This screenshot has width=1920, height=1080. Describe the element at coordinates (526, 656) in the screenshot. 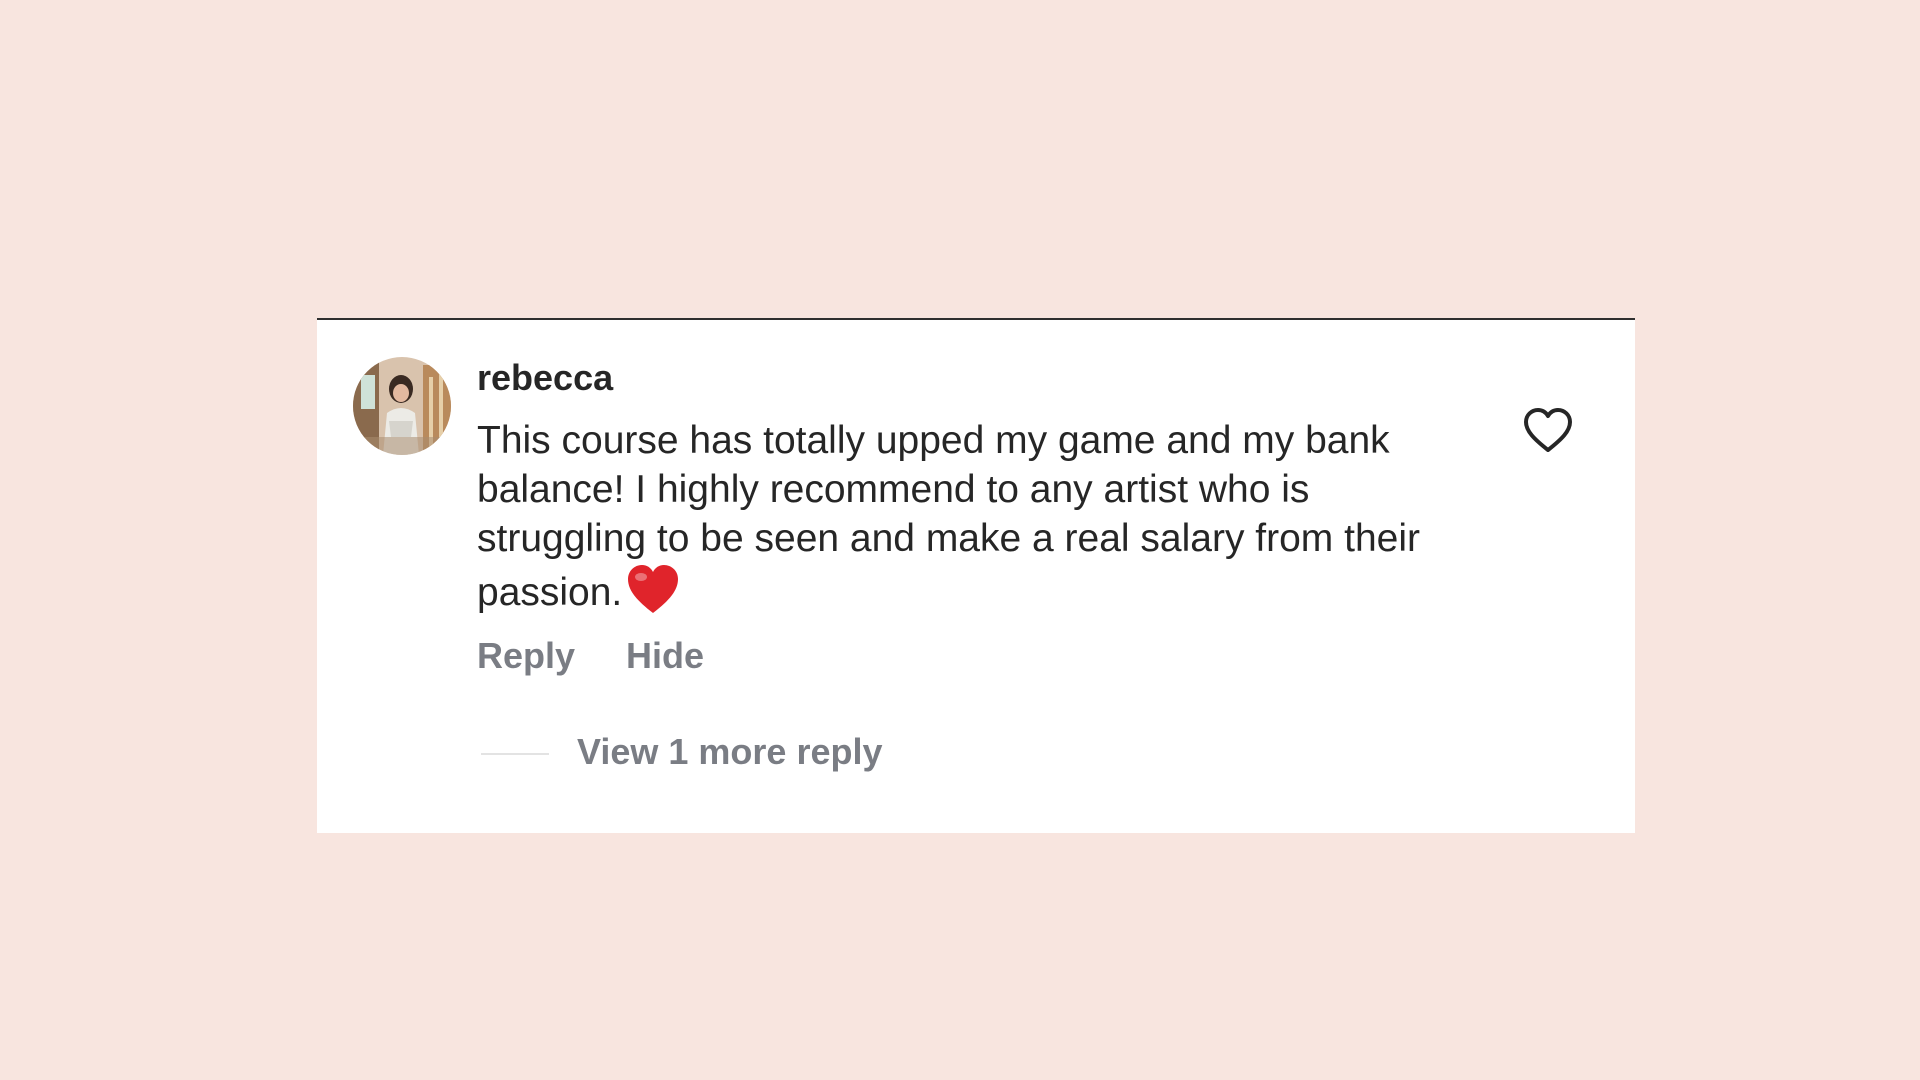

I see `reply-button: Reply` at that location.